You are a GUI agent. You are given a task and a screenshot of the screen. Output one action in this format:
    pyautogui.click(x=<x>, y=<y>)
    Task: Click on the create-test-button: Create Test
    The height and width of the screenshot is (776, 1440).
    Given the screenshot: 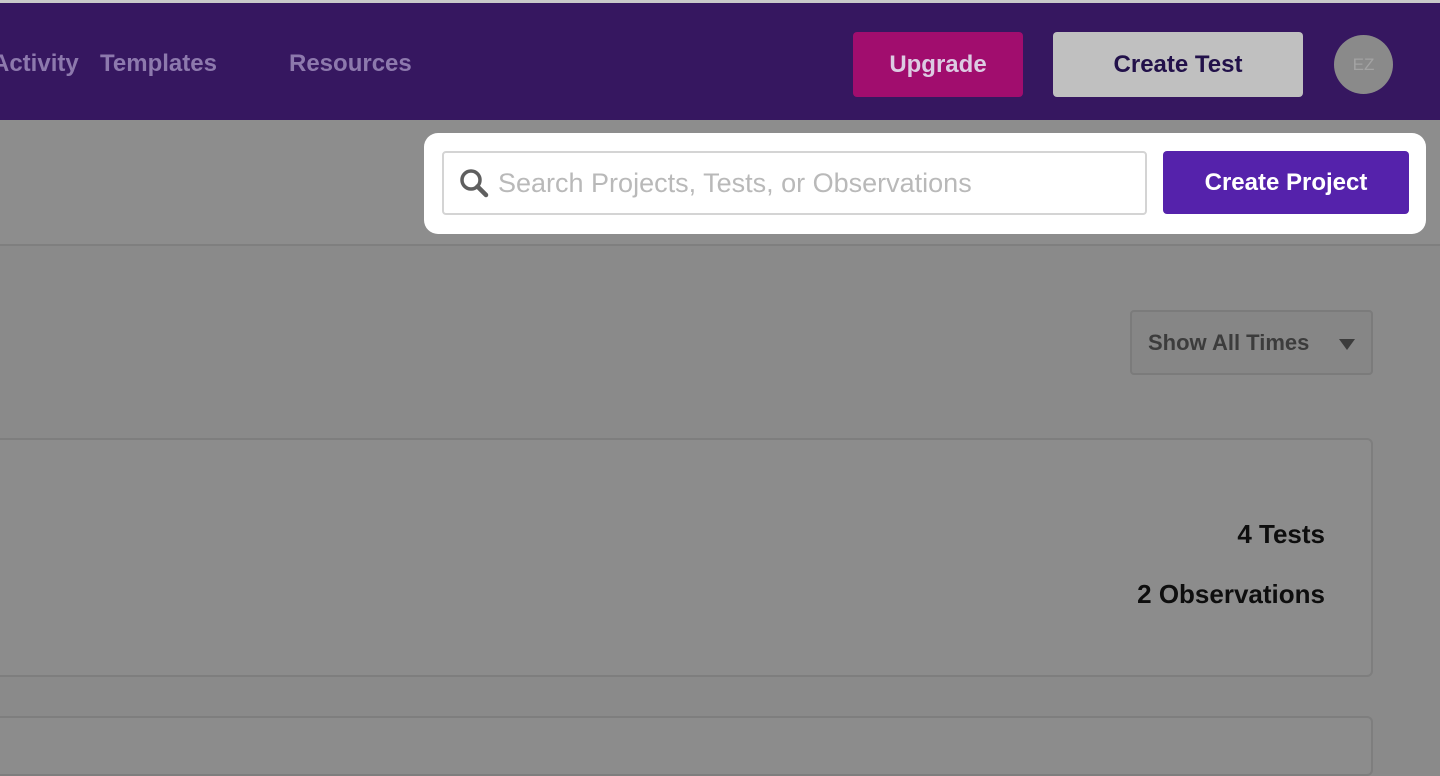 What is the action you would take?
    pyautogui.click(x=1178, y=64)
    